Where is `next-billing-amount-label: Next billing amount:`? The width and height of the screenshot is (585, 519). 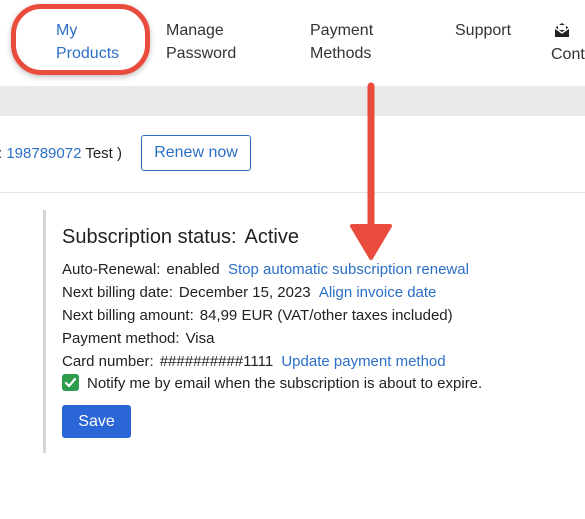
next-billing-amount-label: Next billing amount: is located at coordinates (128, 315).